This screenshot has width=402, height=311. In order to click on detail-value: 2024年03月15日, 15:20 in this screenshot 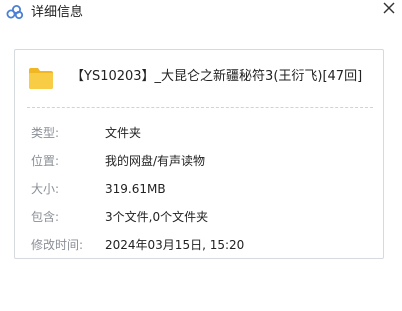, I will do `click(175, 245)`.